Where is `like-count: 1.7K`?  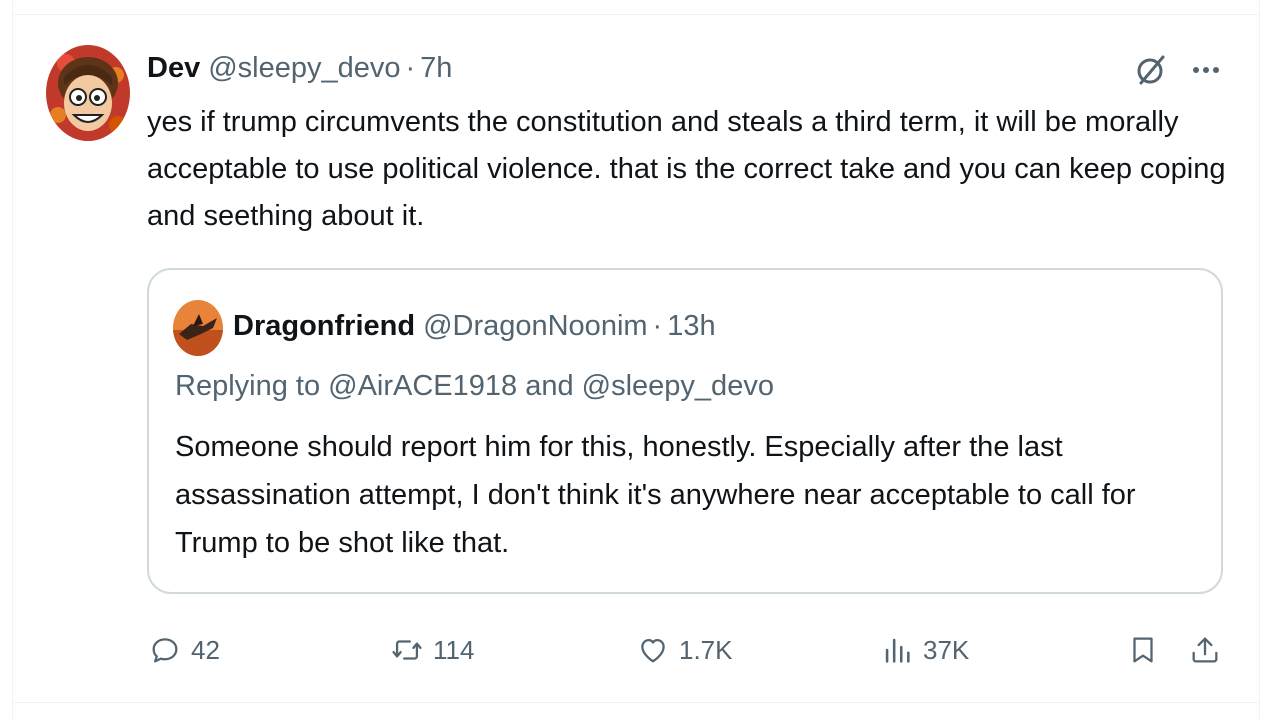
like-count: 1.7K is located at coordinates (706, 649).